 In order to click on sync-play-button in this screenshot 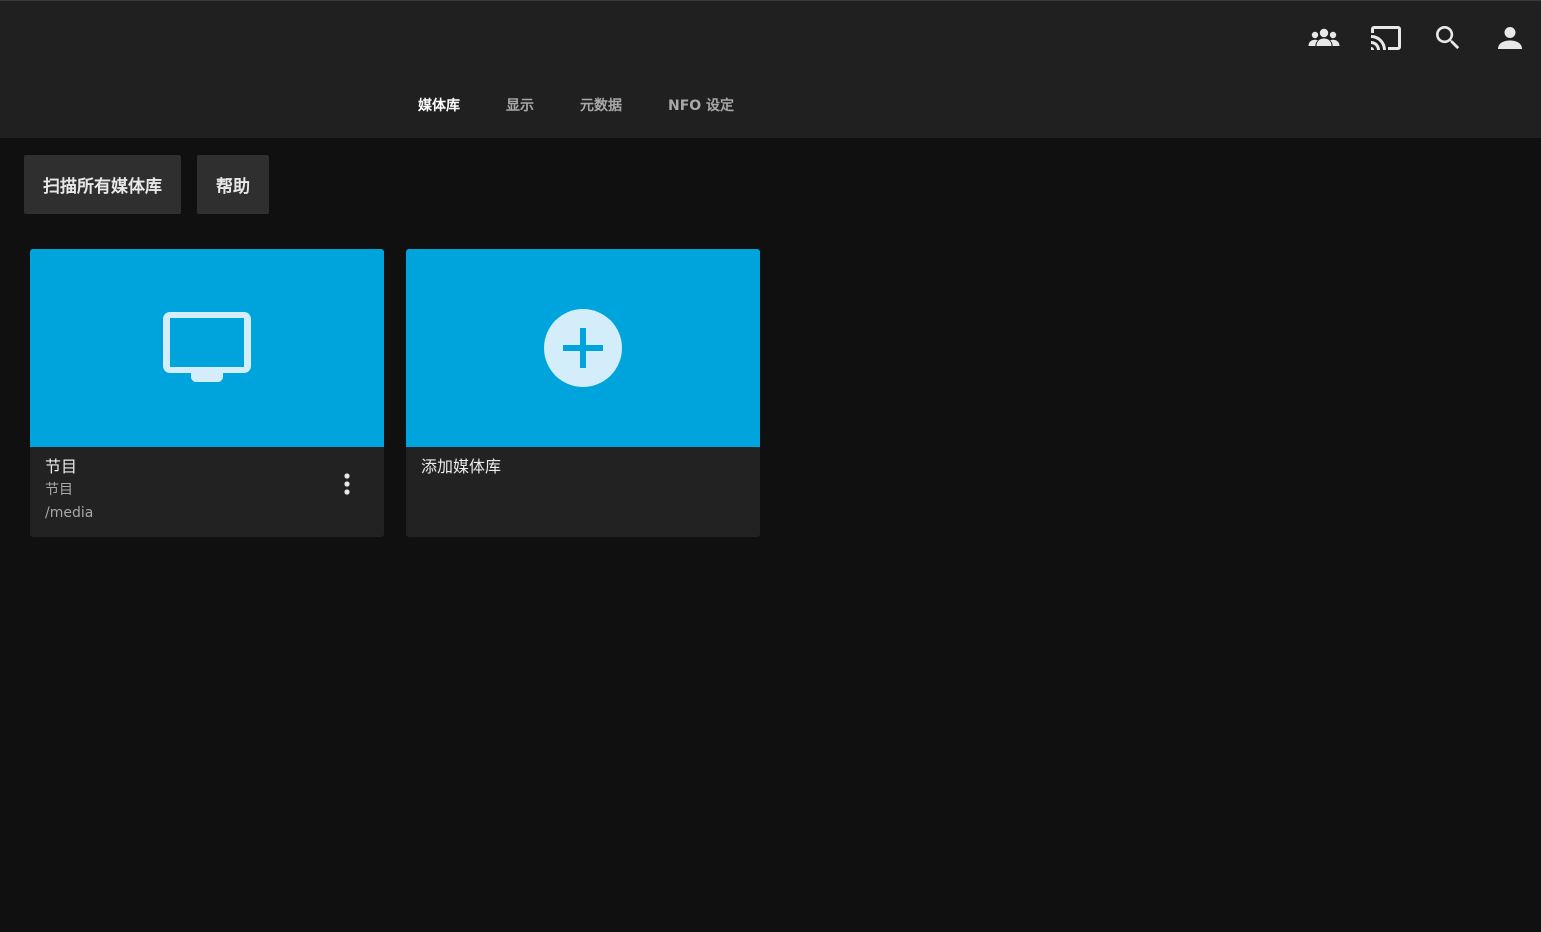, I will do `click(1324, 38)`.